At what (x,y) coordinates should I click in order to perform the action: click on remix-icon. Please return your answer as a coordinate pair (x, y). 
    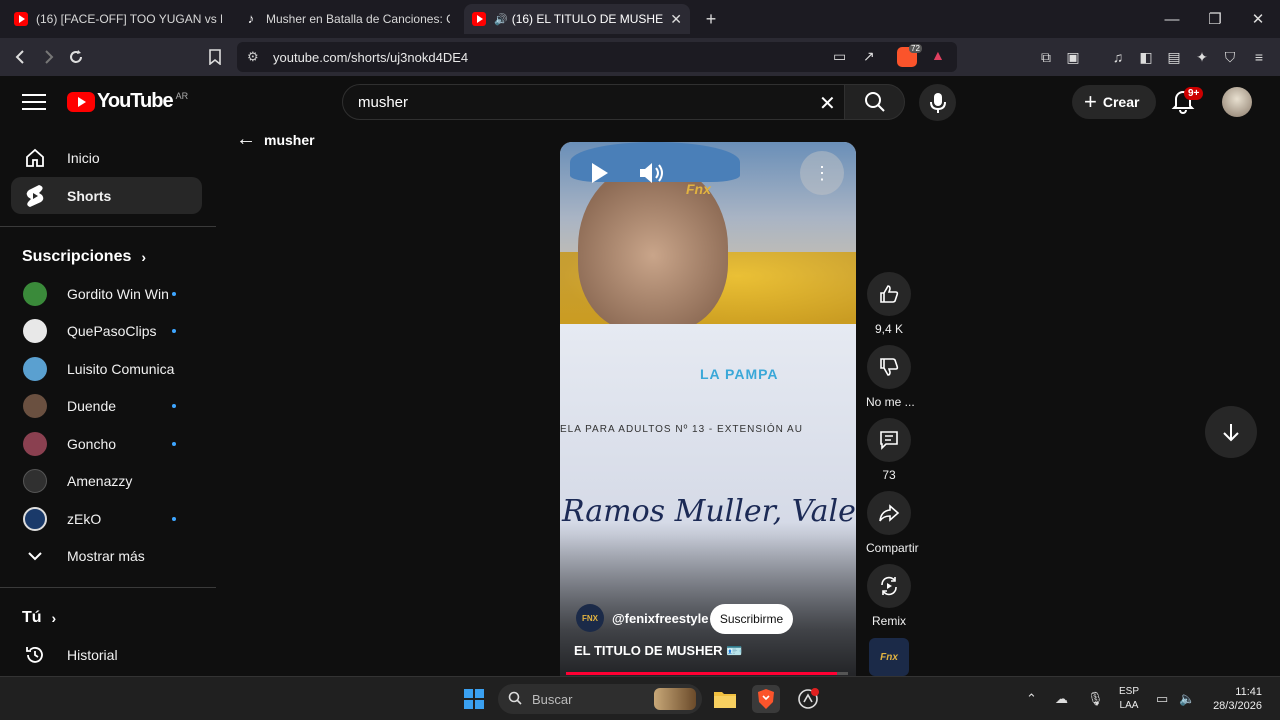
    Looking at the image, I should click on (889, 586).